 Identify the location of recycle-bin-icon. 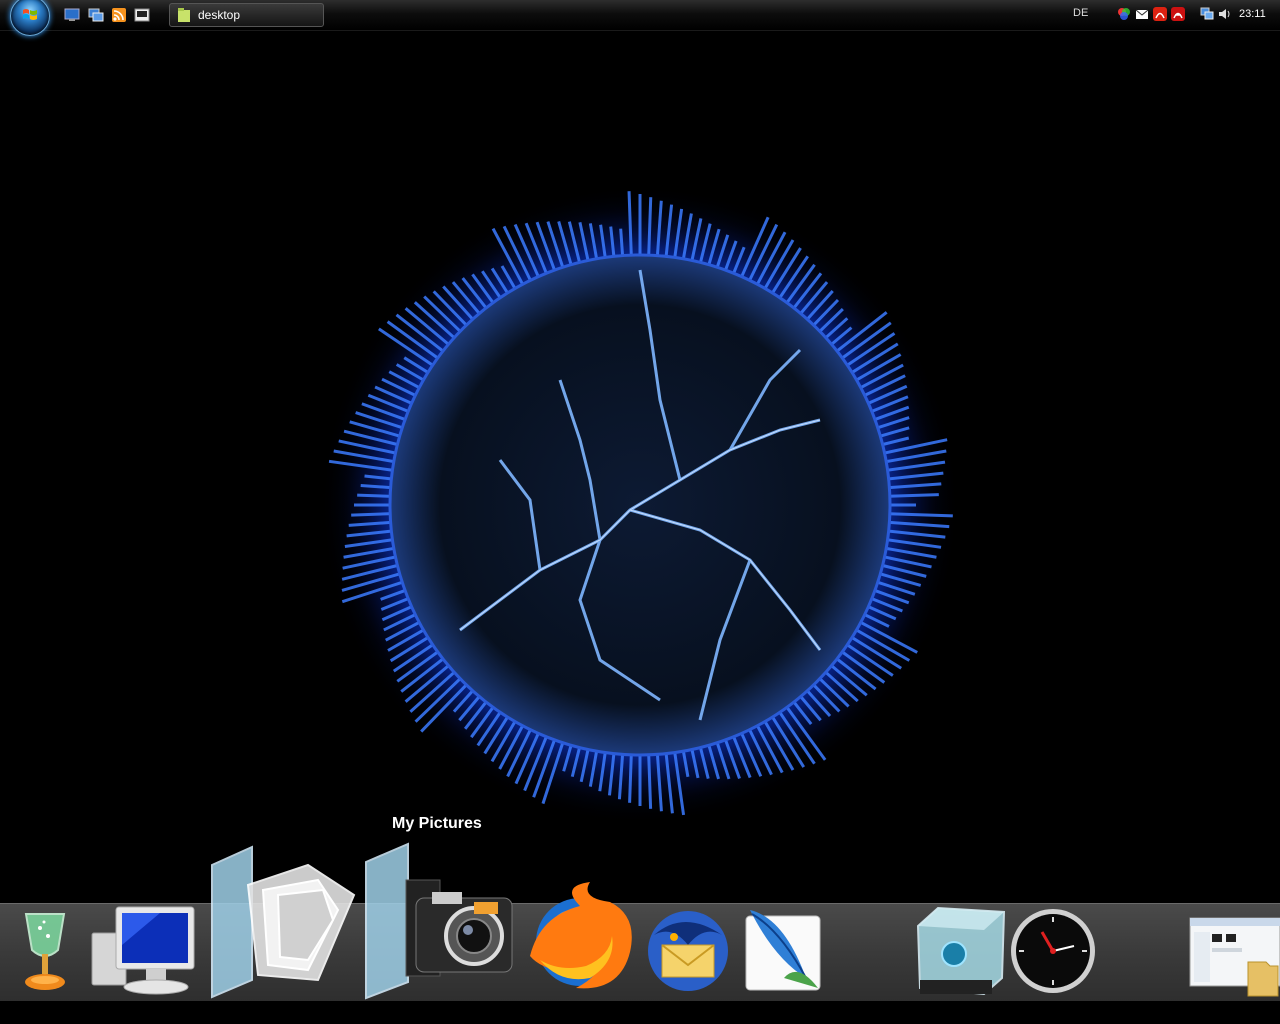
(961, 951).